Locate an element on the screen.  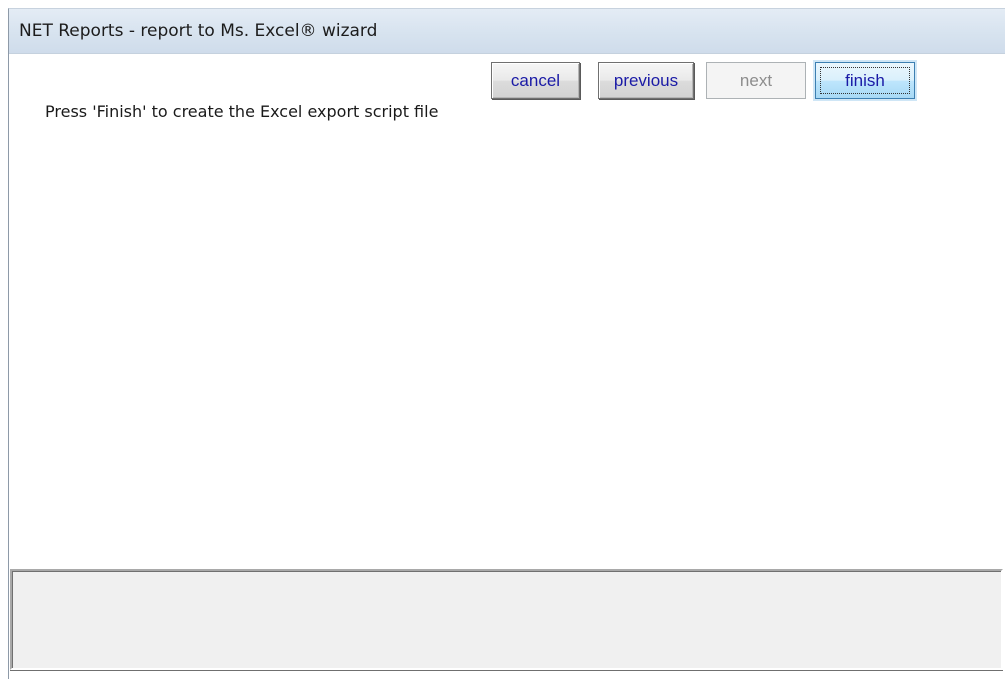
cancel-button-label: cancel is located at coordinates (535, 80).